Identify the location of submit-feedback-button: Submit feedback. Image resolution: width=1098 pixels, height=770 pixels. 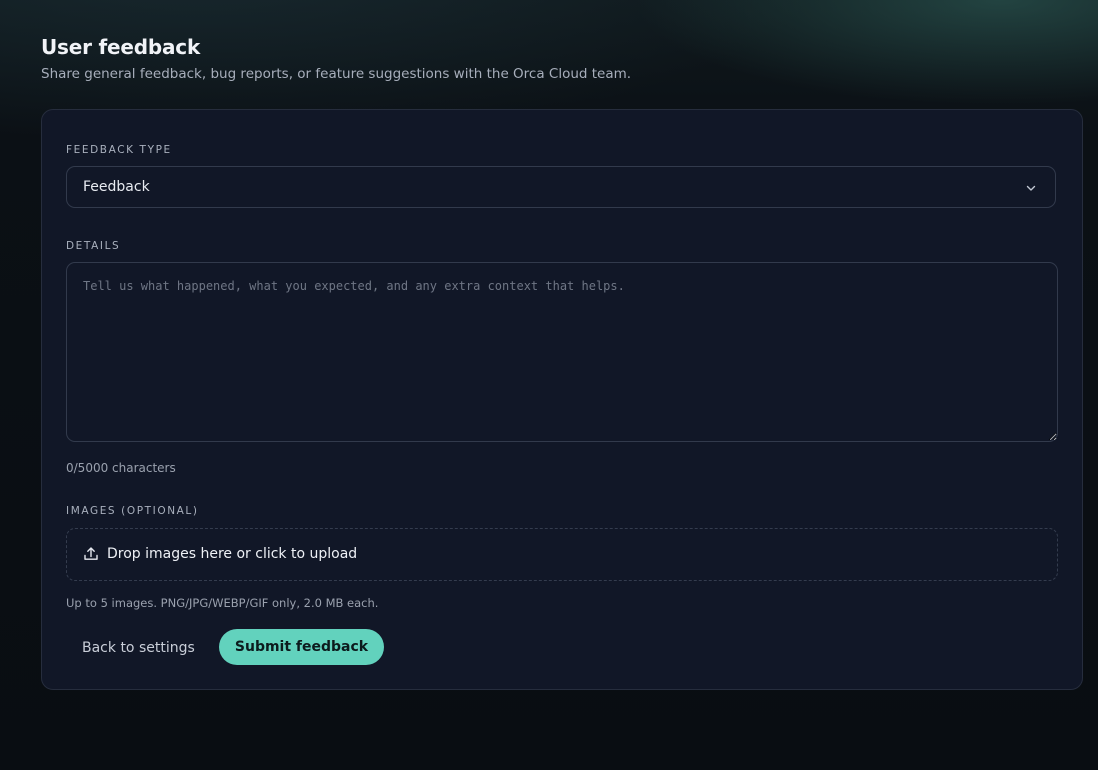
(301, 647).